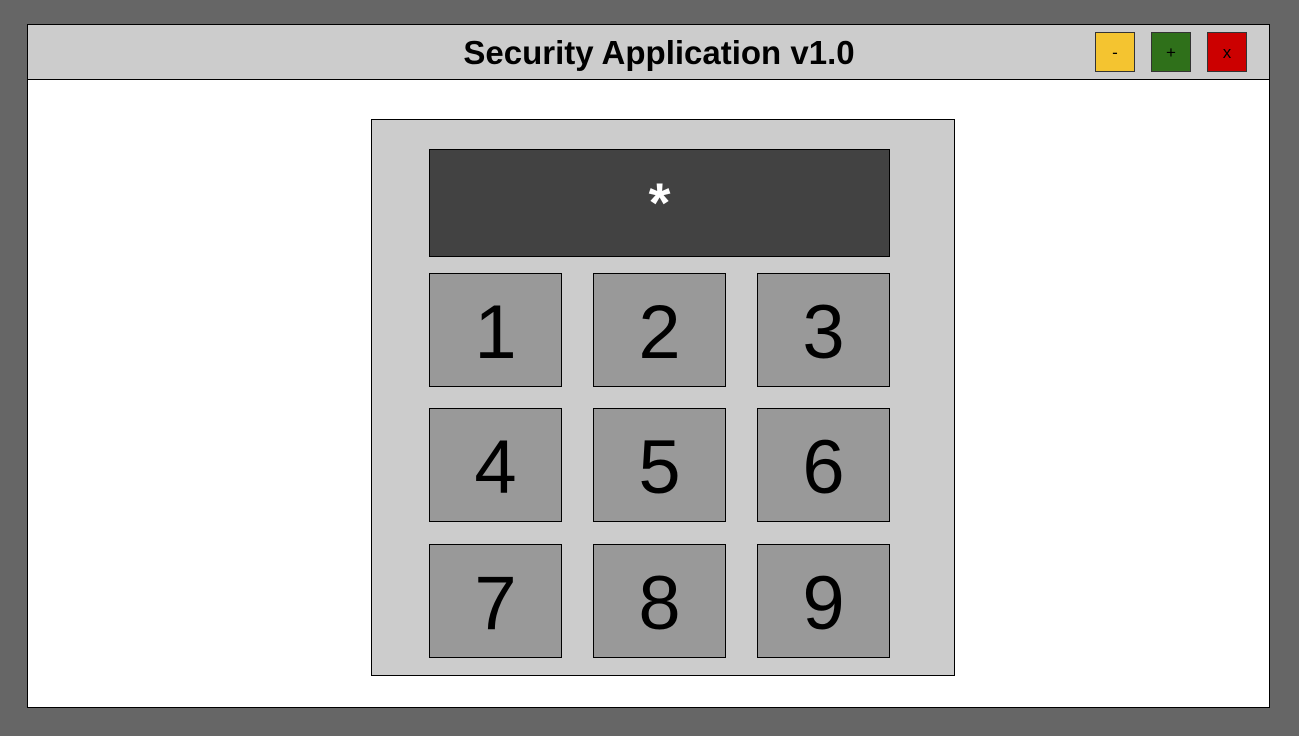 This screenshot has height=736, width=1299. What do you see at coordinates (659, 330) in the screenshot?
I see `key-2-button: 2` at bounding box center [659, 330].